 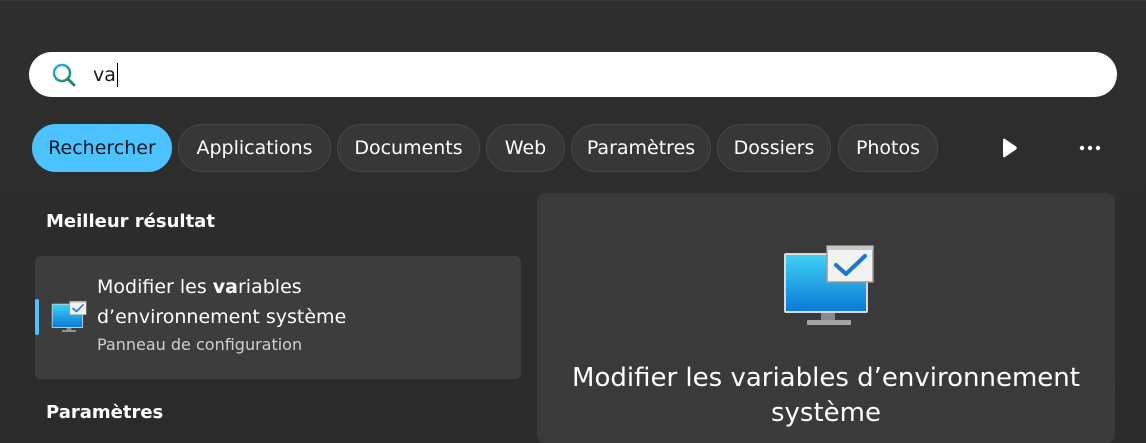 What do you see at coordinates (37, 317) in the screenshot?
I see `selection-indicator` at bounding box center [37, 317].